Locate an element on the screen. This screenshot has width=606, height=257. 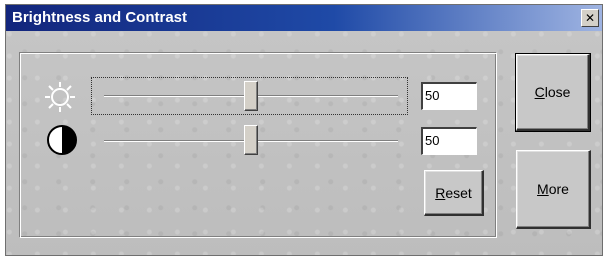
more-button: More is located at coordinates (553, 189).